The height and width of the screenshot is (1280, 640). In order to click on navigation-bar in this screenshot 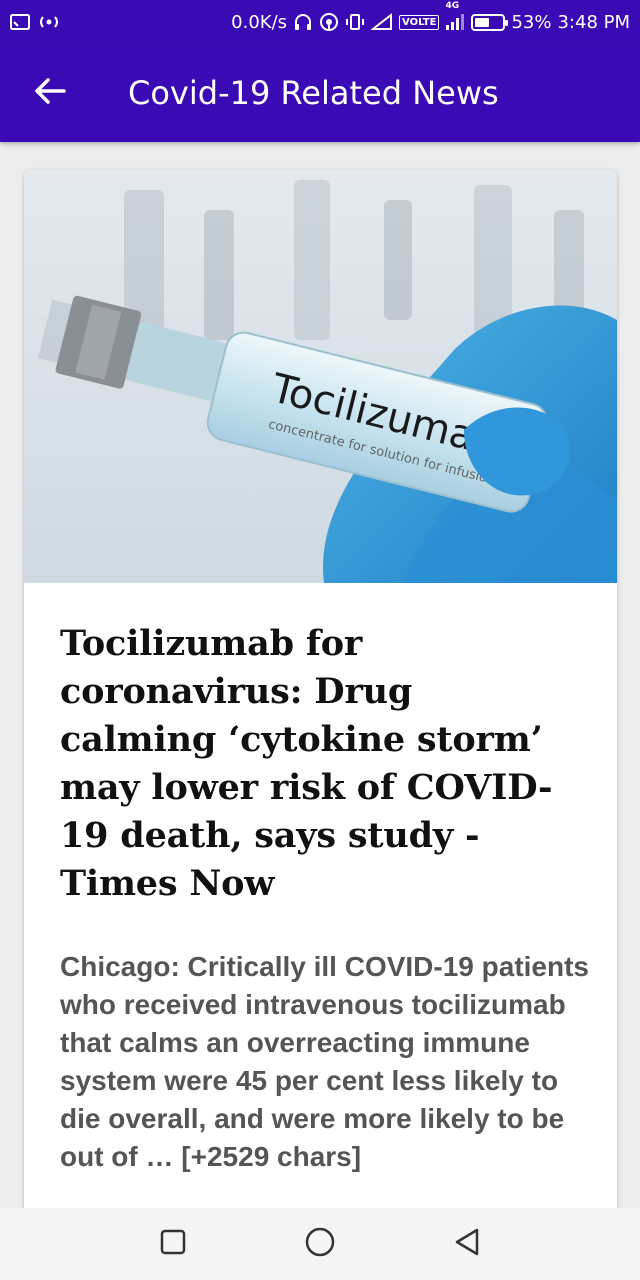, I will do `click(320, 1244)`.